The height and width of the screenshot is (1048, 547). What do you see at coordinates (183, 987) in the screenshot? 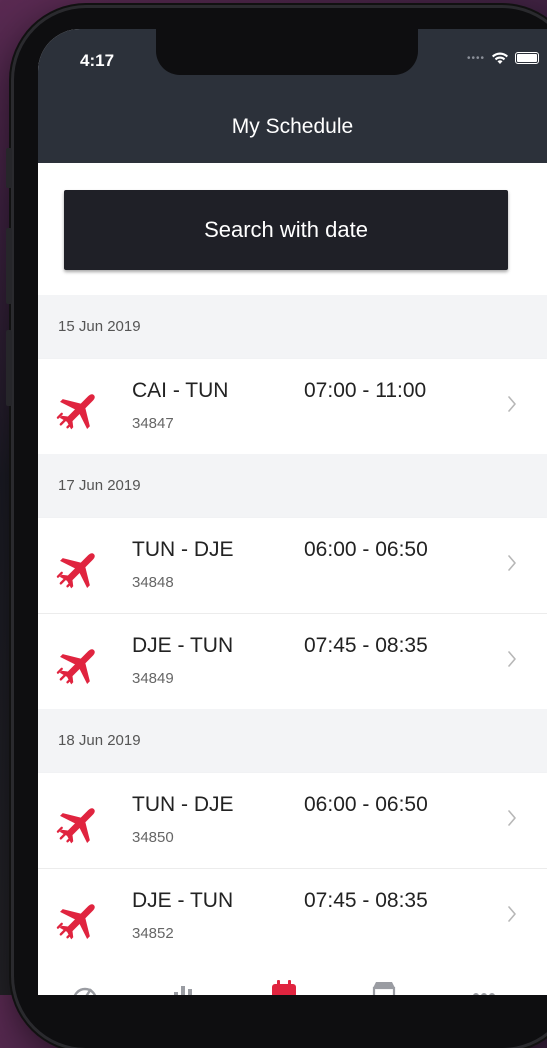
I see `stats-icon` at bounding box center [183, 987].